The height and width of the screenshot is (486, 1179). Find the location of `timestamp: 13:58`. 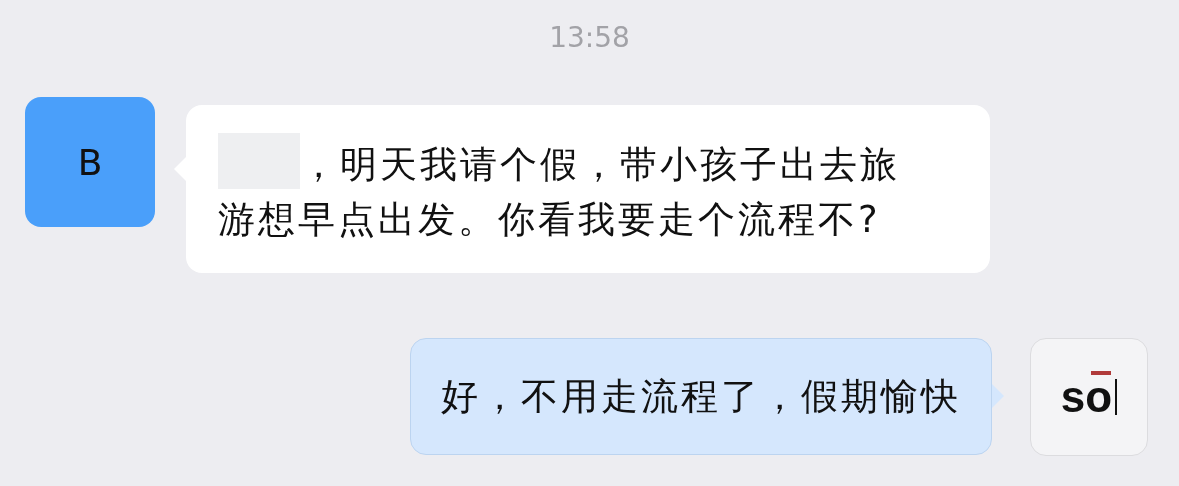

timestamp: 13:58 is located at coordinates (589, 38).